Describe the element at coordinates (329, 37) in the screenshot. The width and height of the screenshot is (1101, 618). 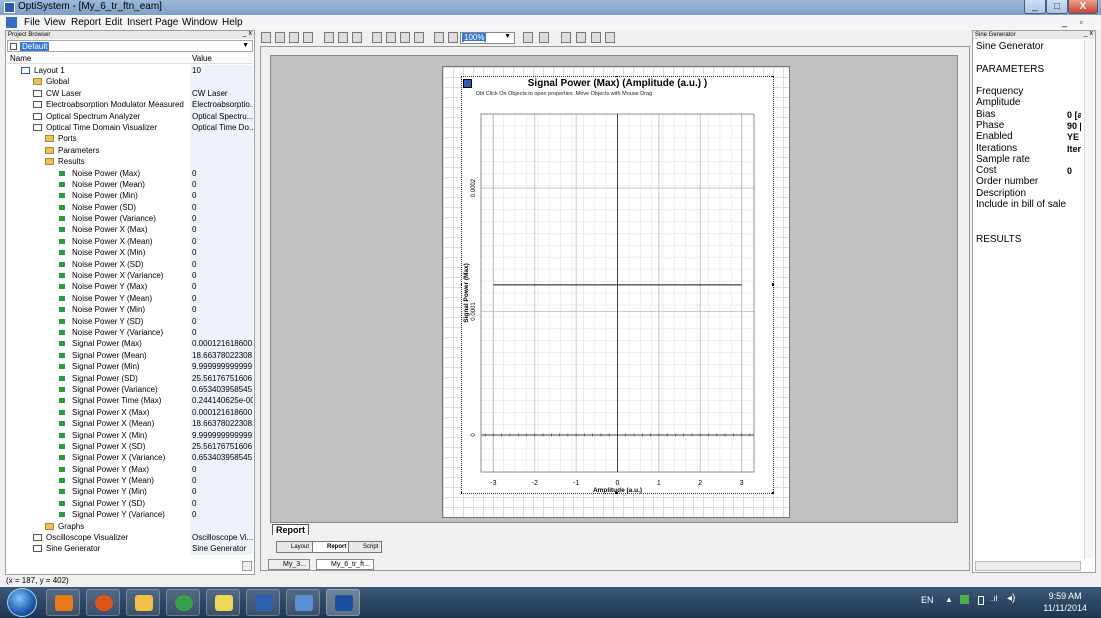
I see `print-icon` at that location.